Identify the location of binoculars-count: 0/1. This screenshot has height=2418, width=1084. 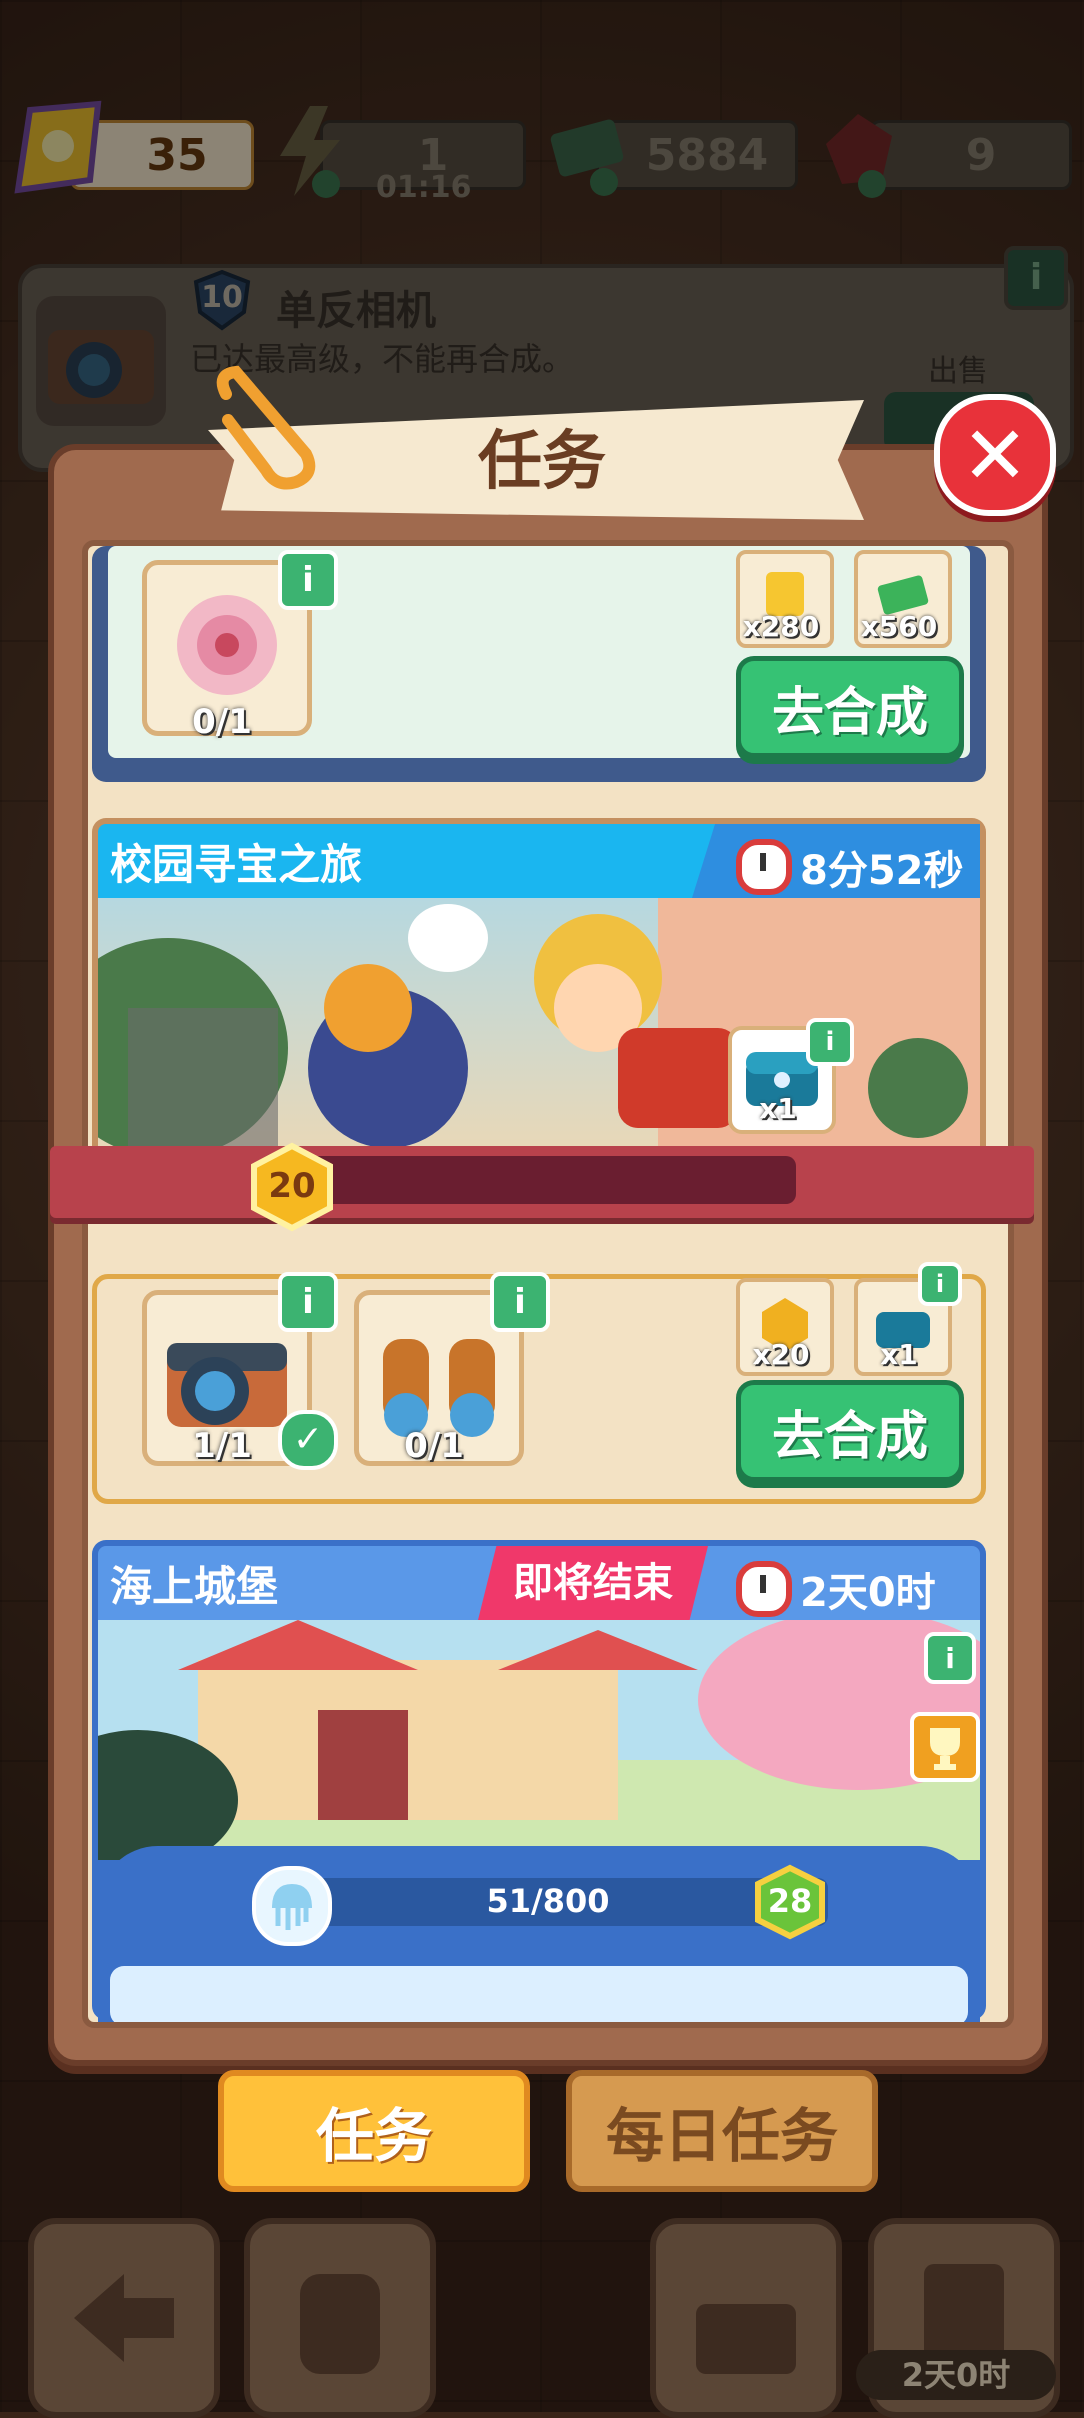
(434, 1446).